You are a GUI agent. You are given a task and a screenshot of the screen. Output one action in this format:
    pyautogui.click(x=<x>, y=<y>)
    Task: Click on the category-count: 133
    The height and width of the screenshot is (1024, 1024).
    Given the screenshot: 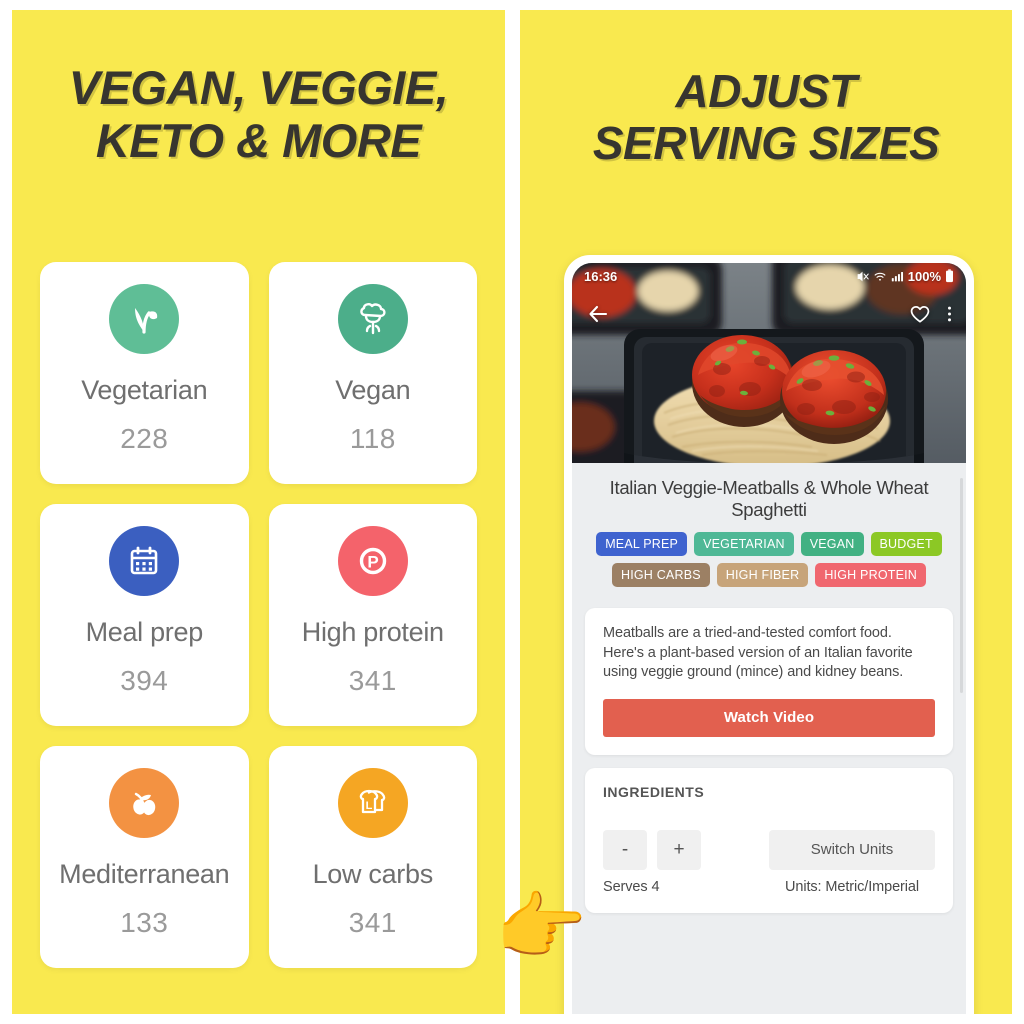 What is the action you would take?
    pyautogui.click(x=144, y=922)
    